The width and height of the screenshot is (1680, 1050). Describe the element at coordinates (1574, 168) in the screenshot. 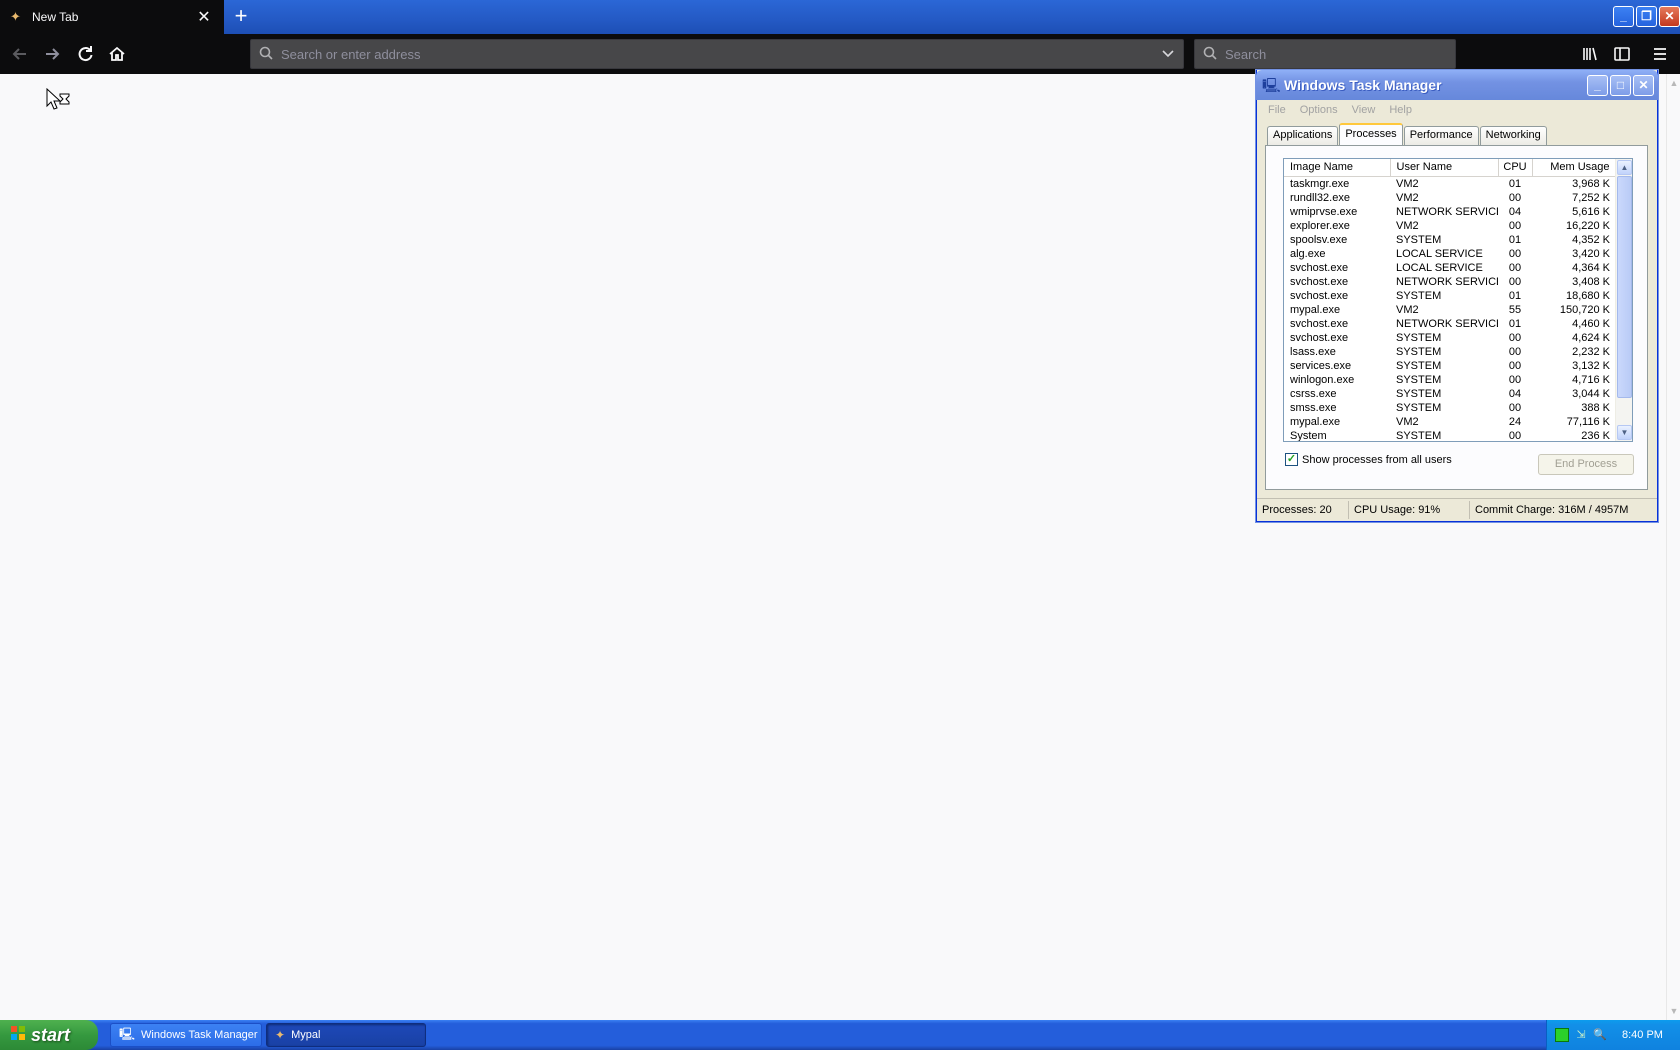

I see `column-mem-usage: Mem Usage` at that location.